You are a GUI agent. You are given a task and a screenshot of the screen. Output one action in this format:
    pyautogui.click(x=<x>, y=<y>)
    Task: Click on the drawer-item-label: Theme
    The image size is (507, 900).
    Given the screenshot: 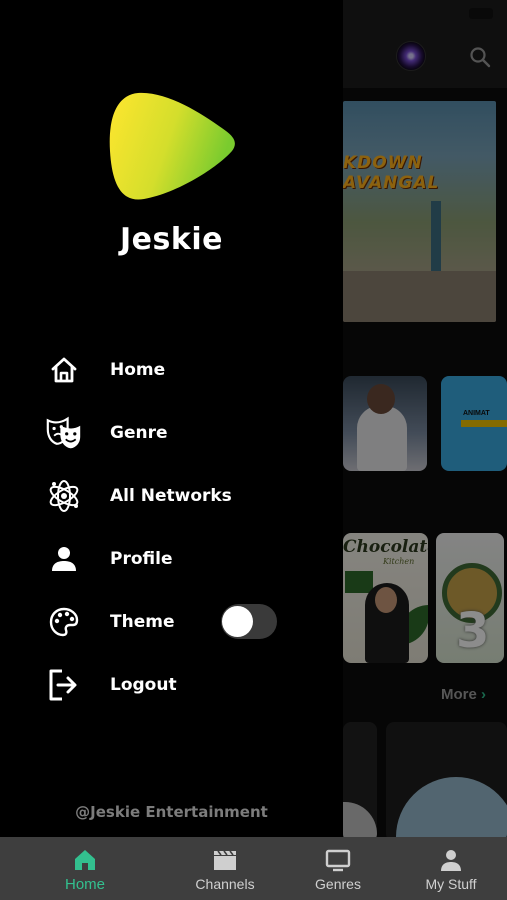 What is the action you would take?
    pyautogui.click(x=142, y=622)
    